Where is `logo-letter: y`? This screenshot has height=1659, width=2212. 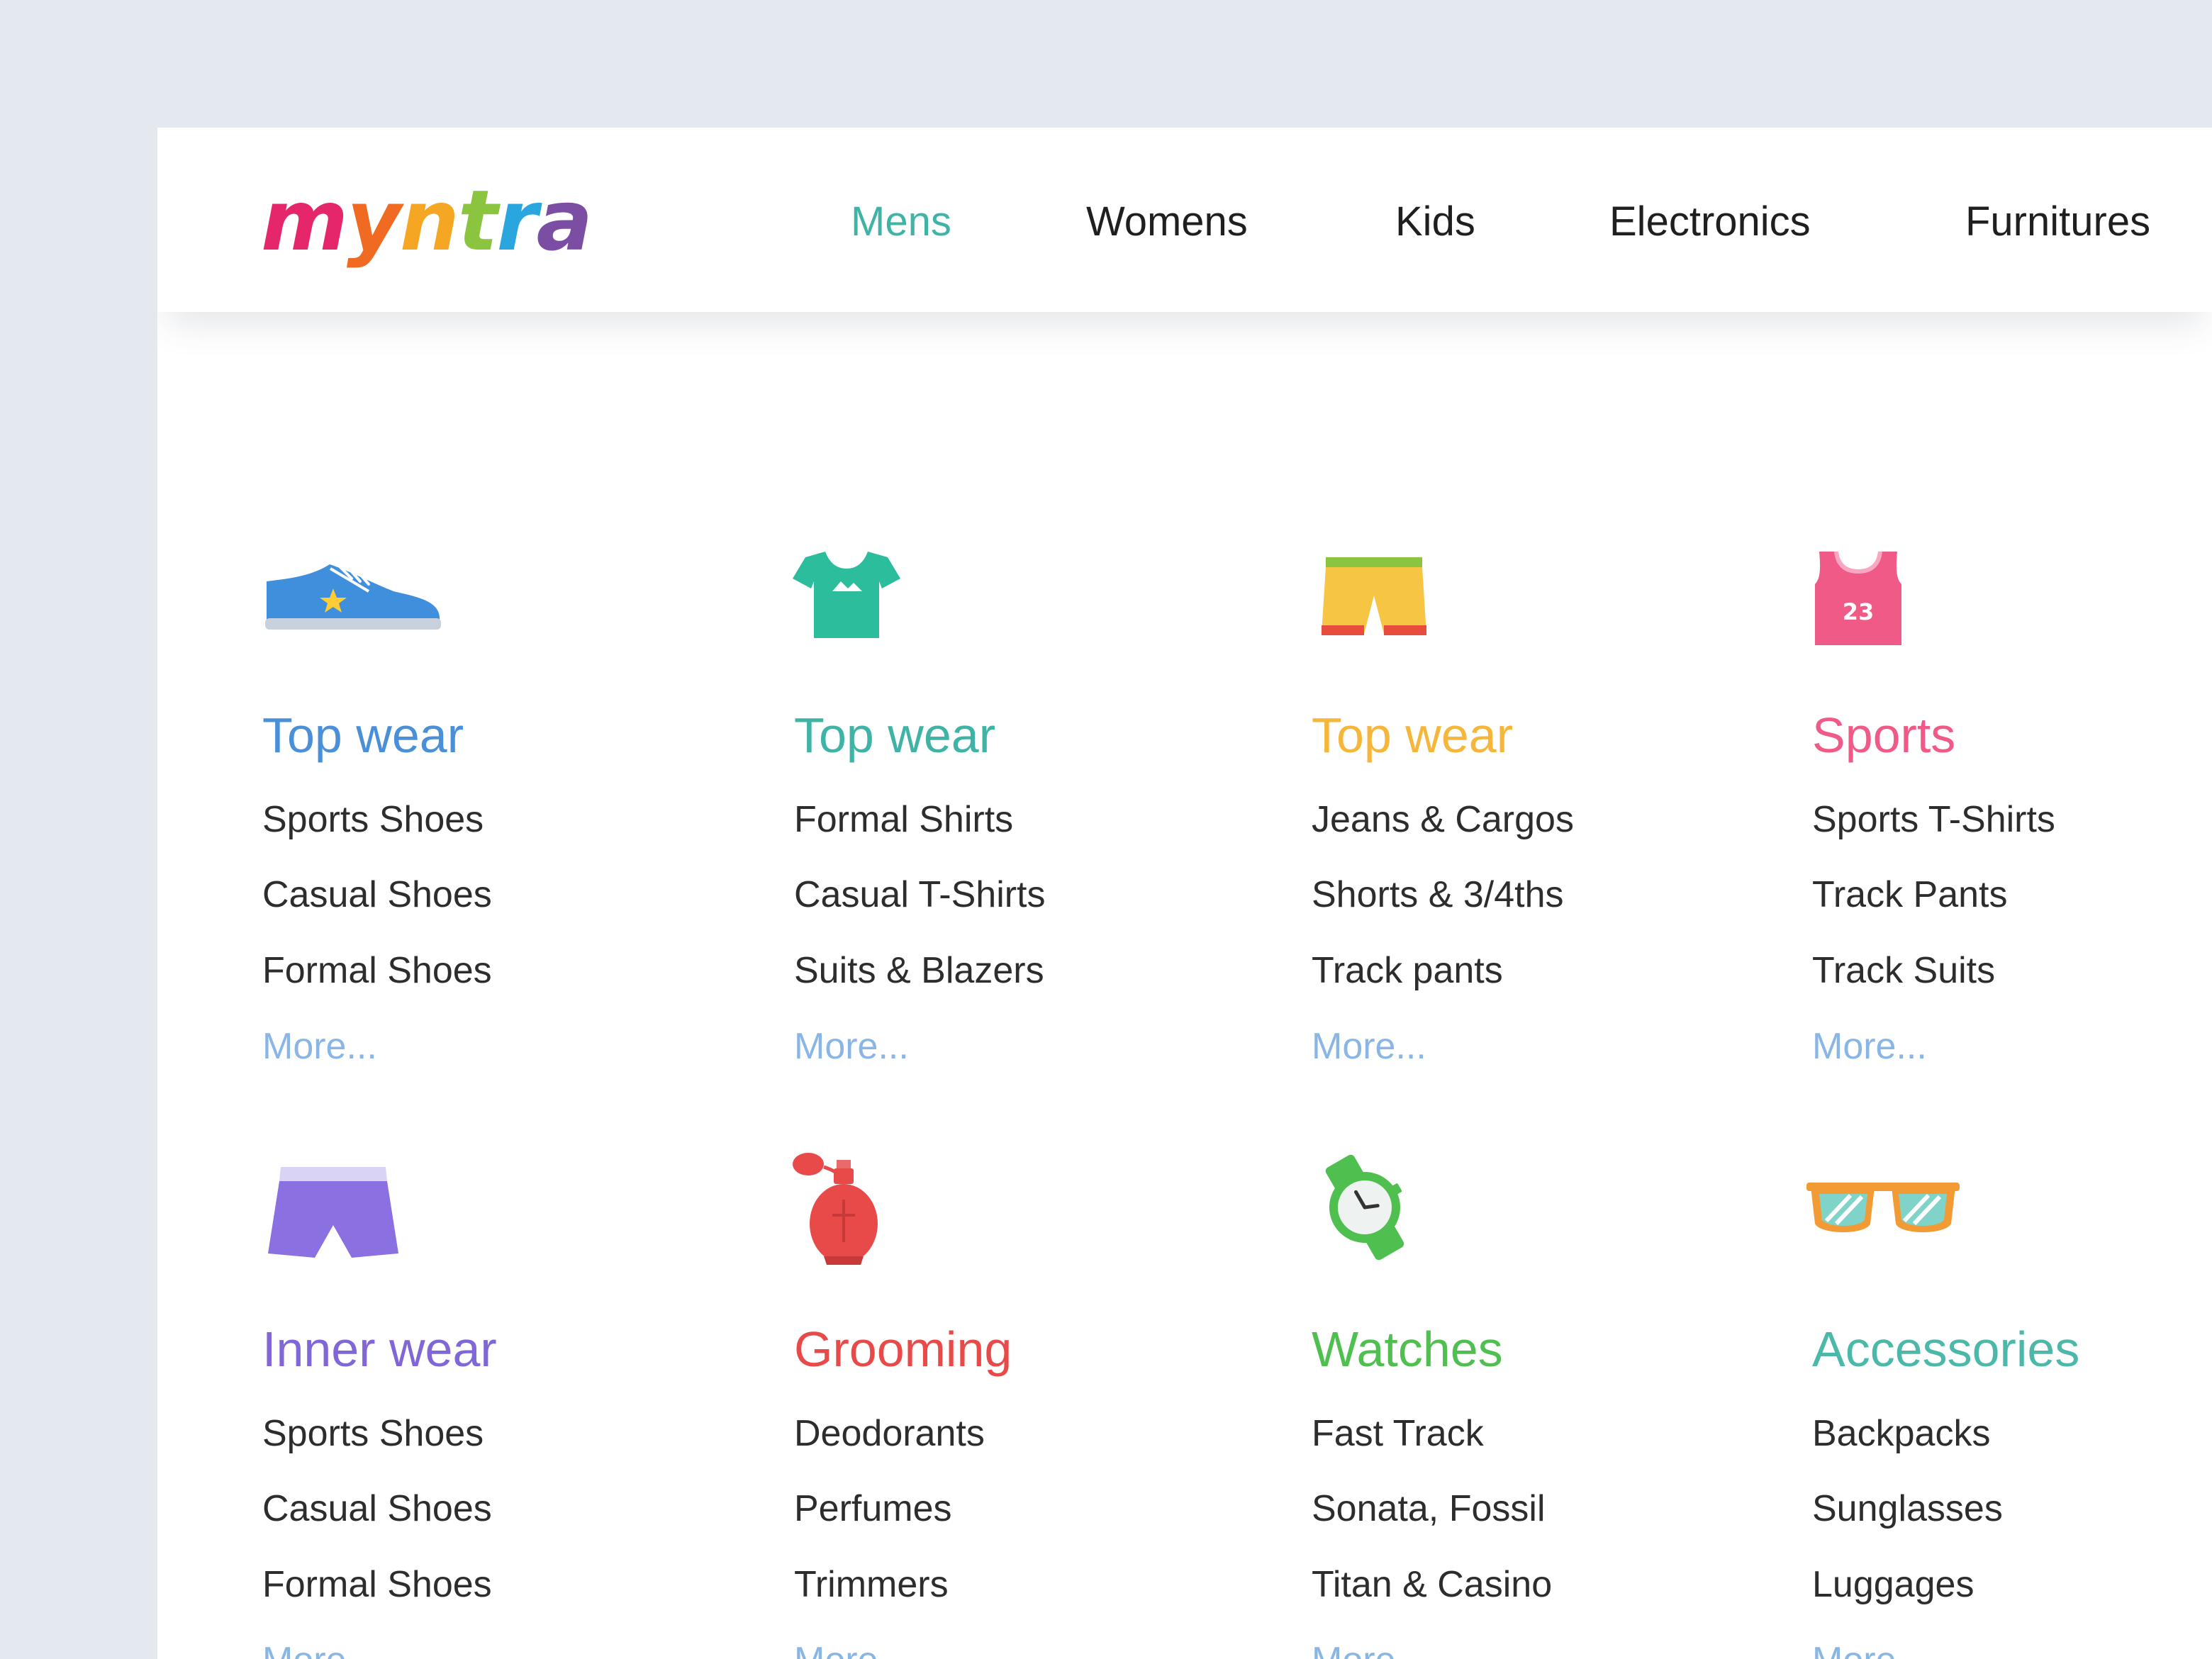
logo-letter: y is located at coordinates (373, 221).